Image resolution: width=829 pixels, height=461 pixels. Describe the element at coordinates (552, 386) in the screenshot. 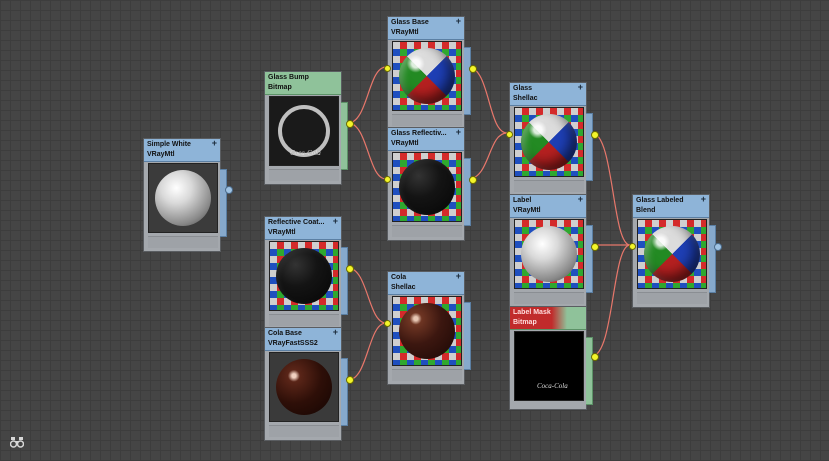

I see `logo-text: Coca-Cola` at that location.